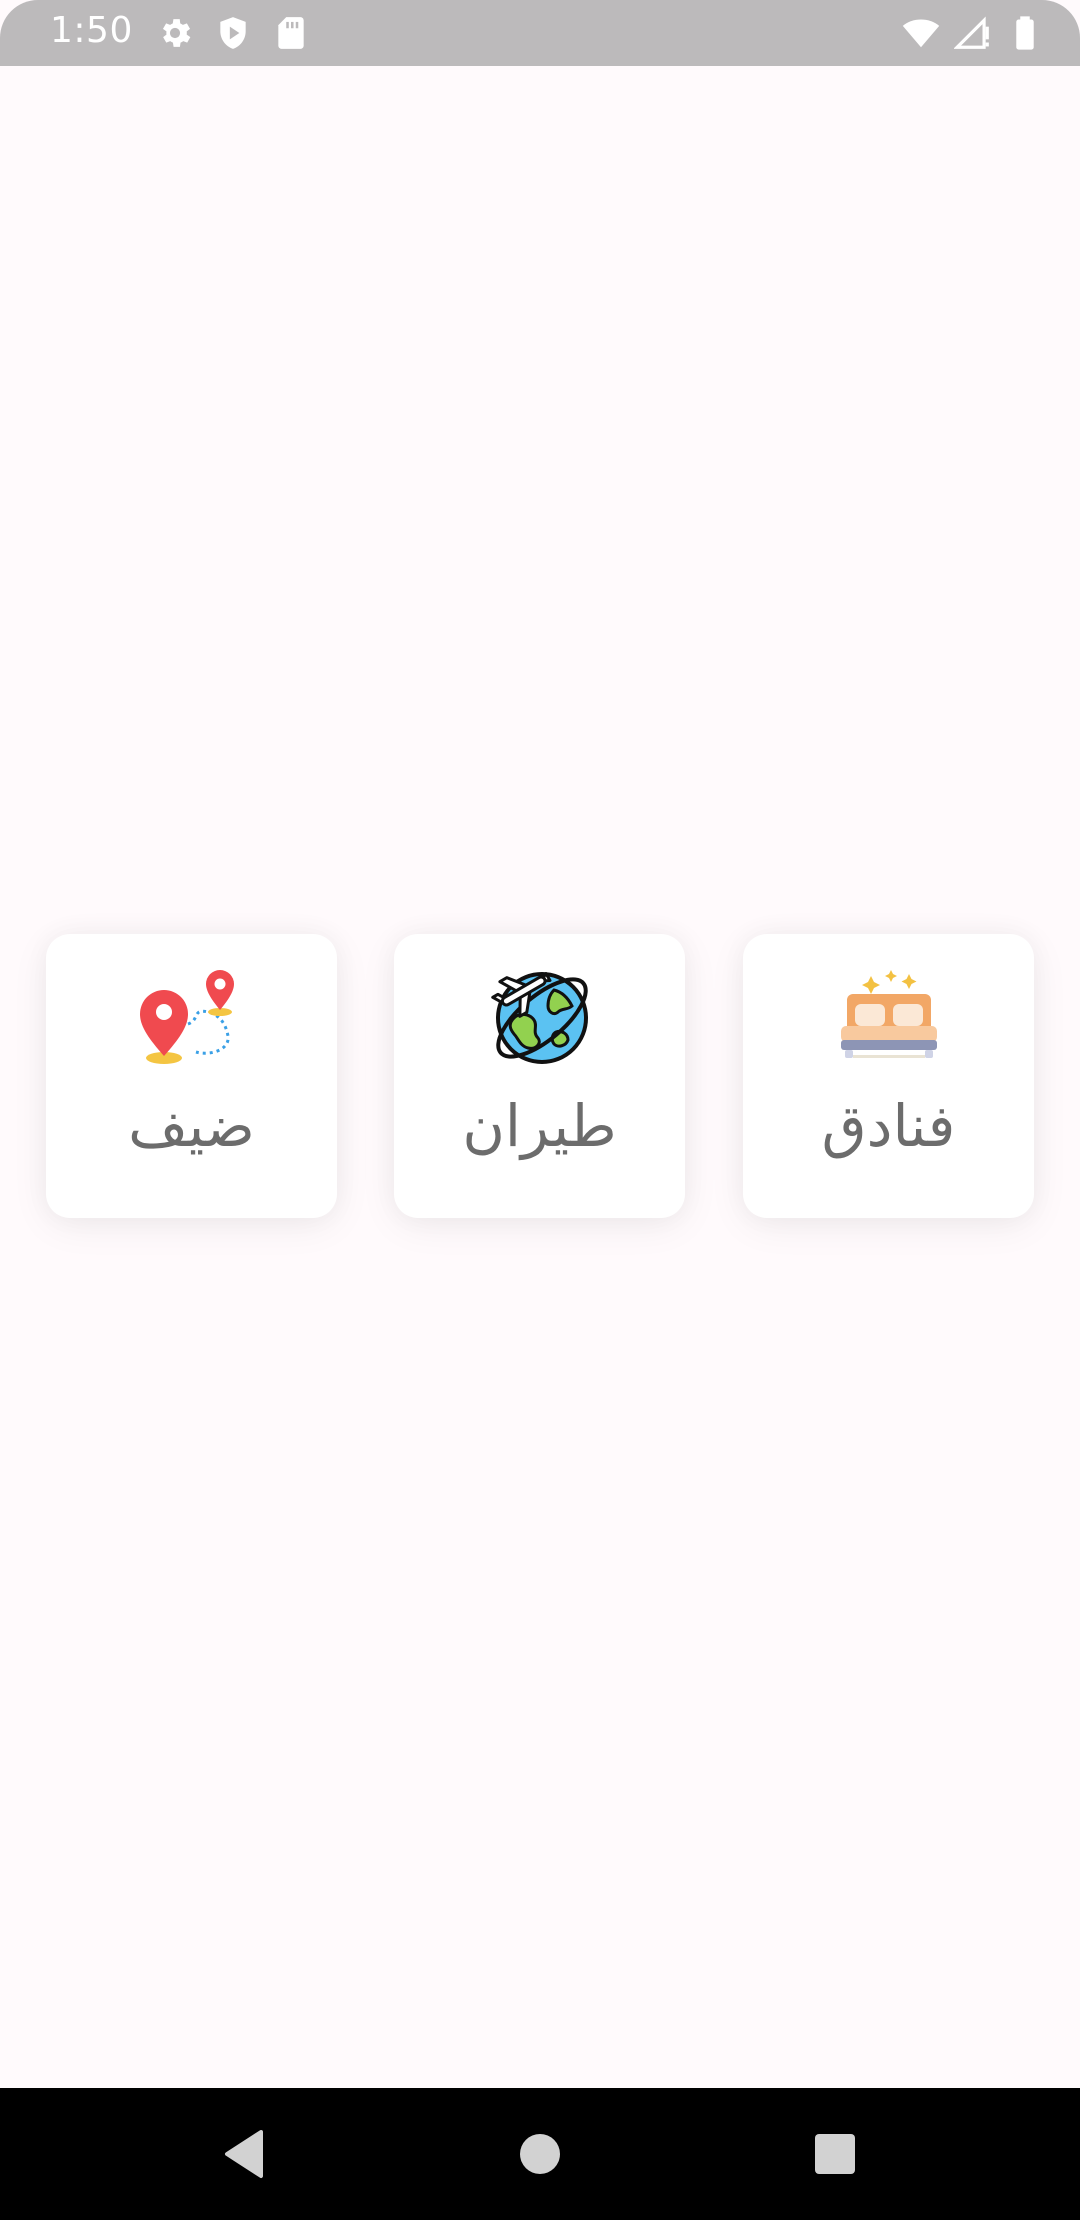 The image size is (1080, 2220). I want to click on shield-icon, so click(233, 33).